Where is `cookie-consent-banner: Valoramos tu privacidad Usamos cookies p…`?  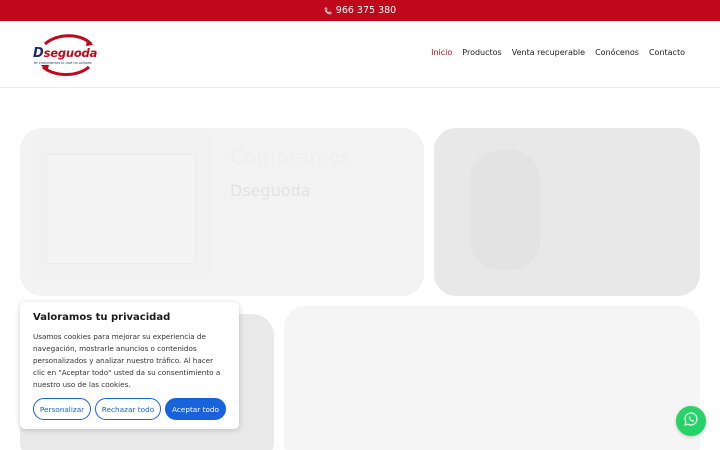
cookie-consent-banner: Valoramos tu privacidad Usamos cookies p… is located at coordinates (129, 365).